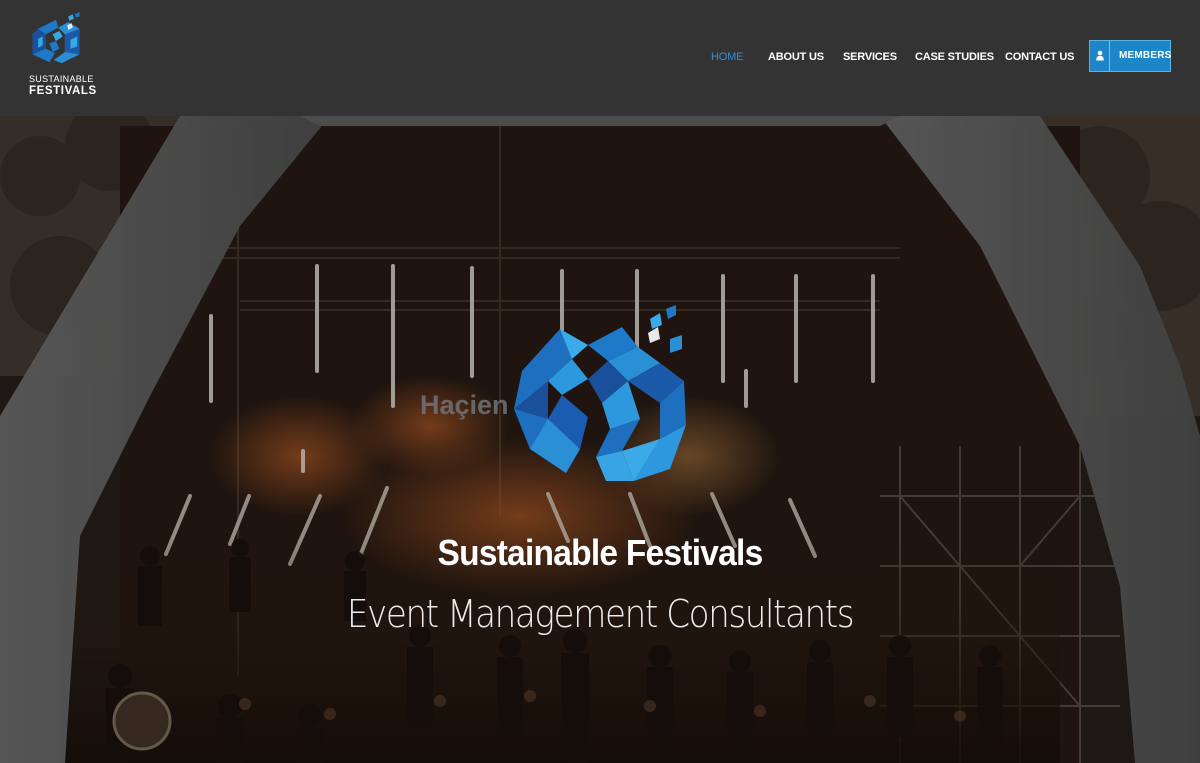 This screenshot has height=763, width=1200. Describe the element at coordinates (1039, 57) in the screenshot. I see `nav-contact-us-link: CONTACT US` at that location.